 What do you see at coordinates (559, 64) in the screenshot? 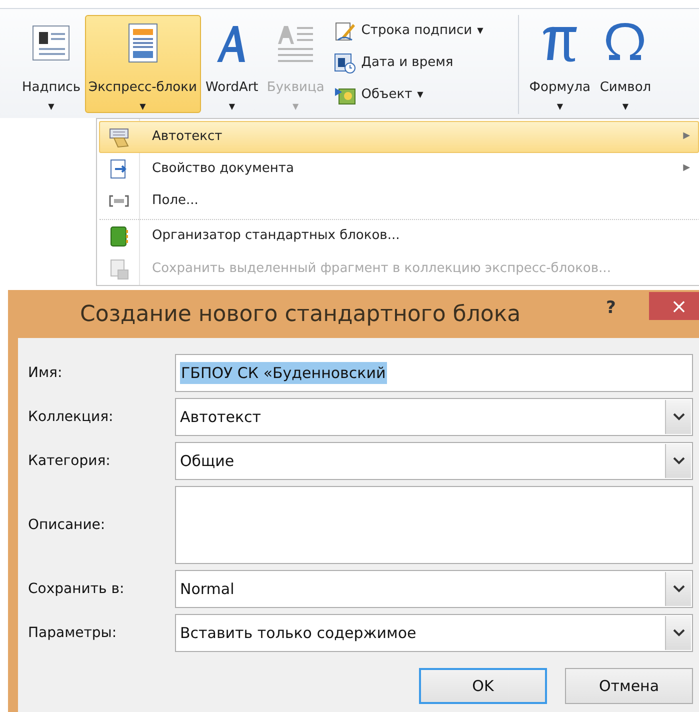
I see `ribbon-button: Формула ▼` at bounding box center [559, 64].